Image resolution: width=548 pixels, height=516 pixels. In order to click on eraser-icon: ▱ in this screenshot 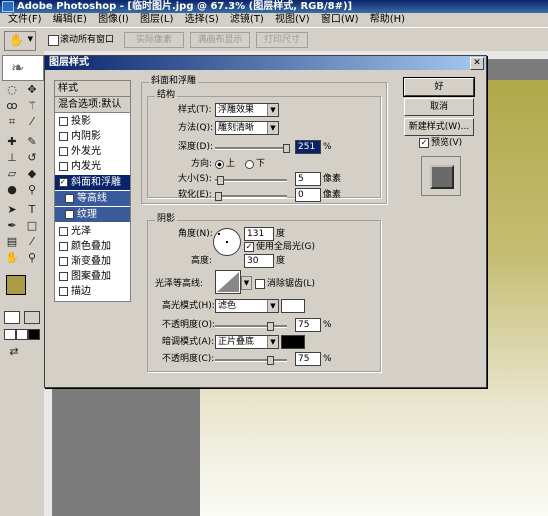, I will do `click(12, 174)`.